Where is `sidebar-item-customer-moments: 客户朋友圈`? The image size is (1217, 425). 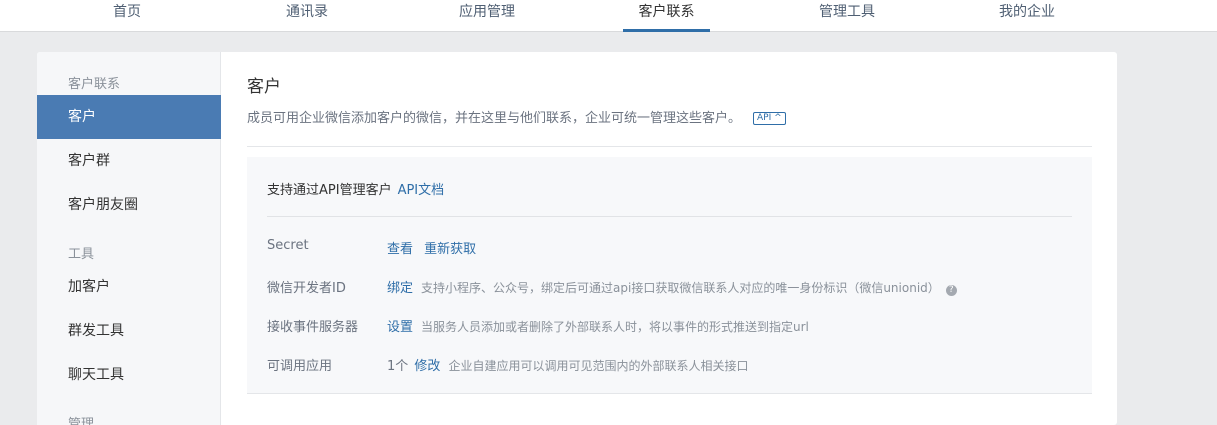
sidebar-item-customer-moments: 客户朋友圈 is located at coordinates (129, 205).